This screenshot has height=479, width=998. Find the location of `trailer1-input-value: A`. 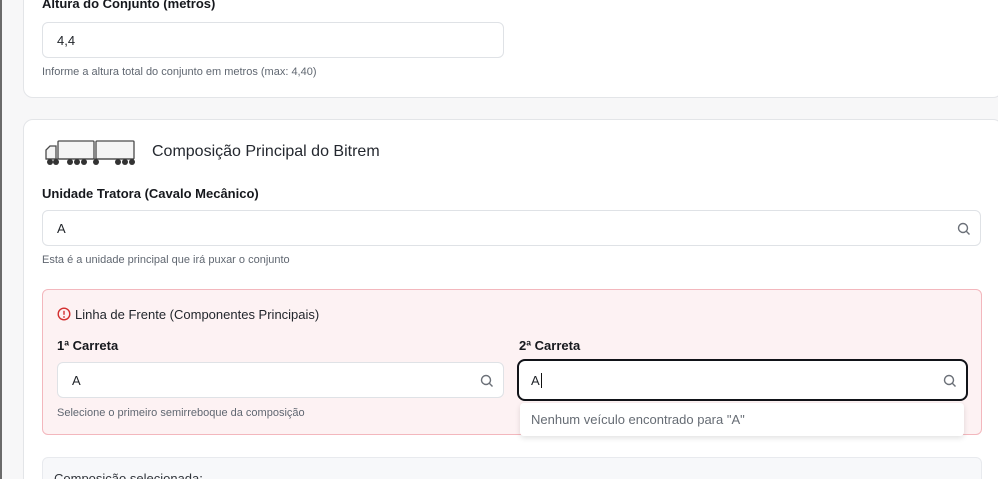

trailer1-input-value: A is located at coordinates (76, 380).